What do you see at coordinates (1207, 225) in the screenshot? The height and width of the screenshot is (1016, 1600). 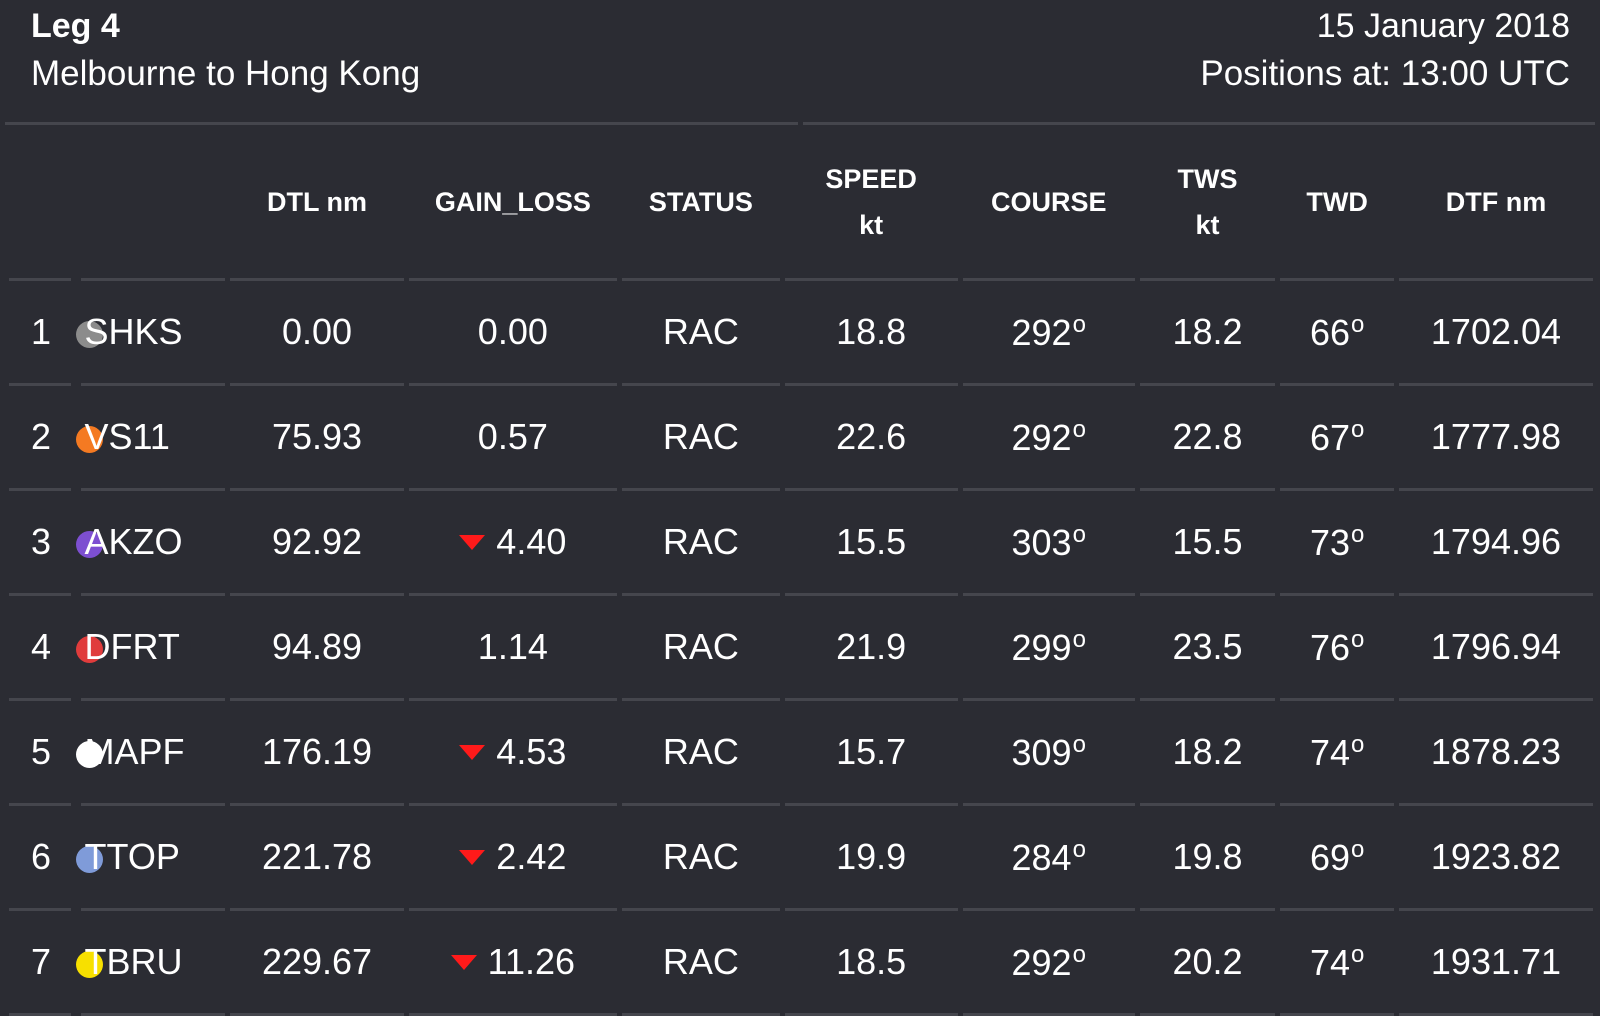 I see `tws-header-unit: kt` at bounding box center [1207, 225].